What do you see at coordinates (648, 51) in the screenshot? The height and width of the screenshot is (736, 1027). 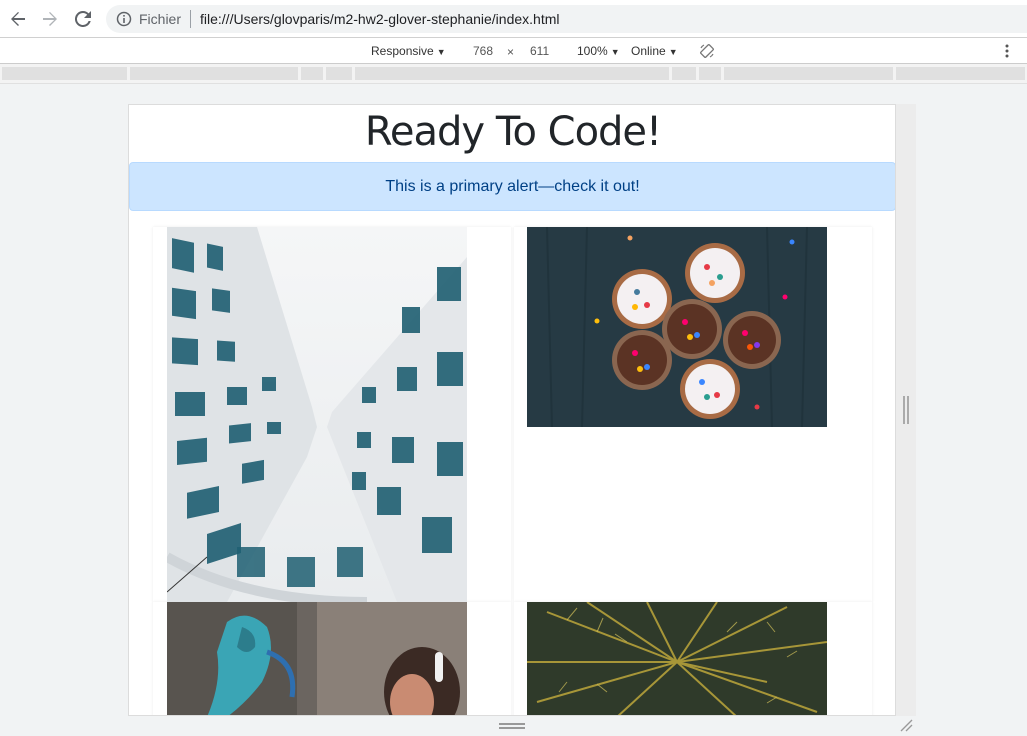 I see `network-label: Online` at bounding box center [648, 51].